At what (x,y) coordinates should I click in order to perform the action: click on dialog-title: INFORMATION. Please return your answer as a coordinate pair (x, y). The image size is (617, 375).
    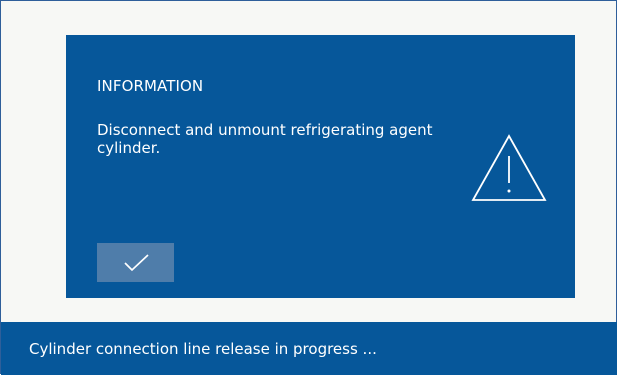
    Looking at the image, I should click on (150, 86).